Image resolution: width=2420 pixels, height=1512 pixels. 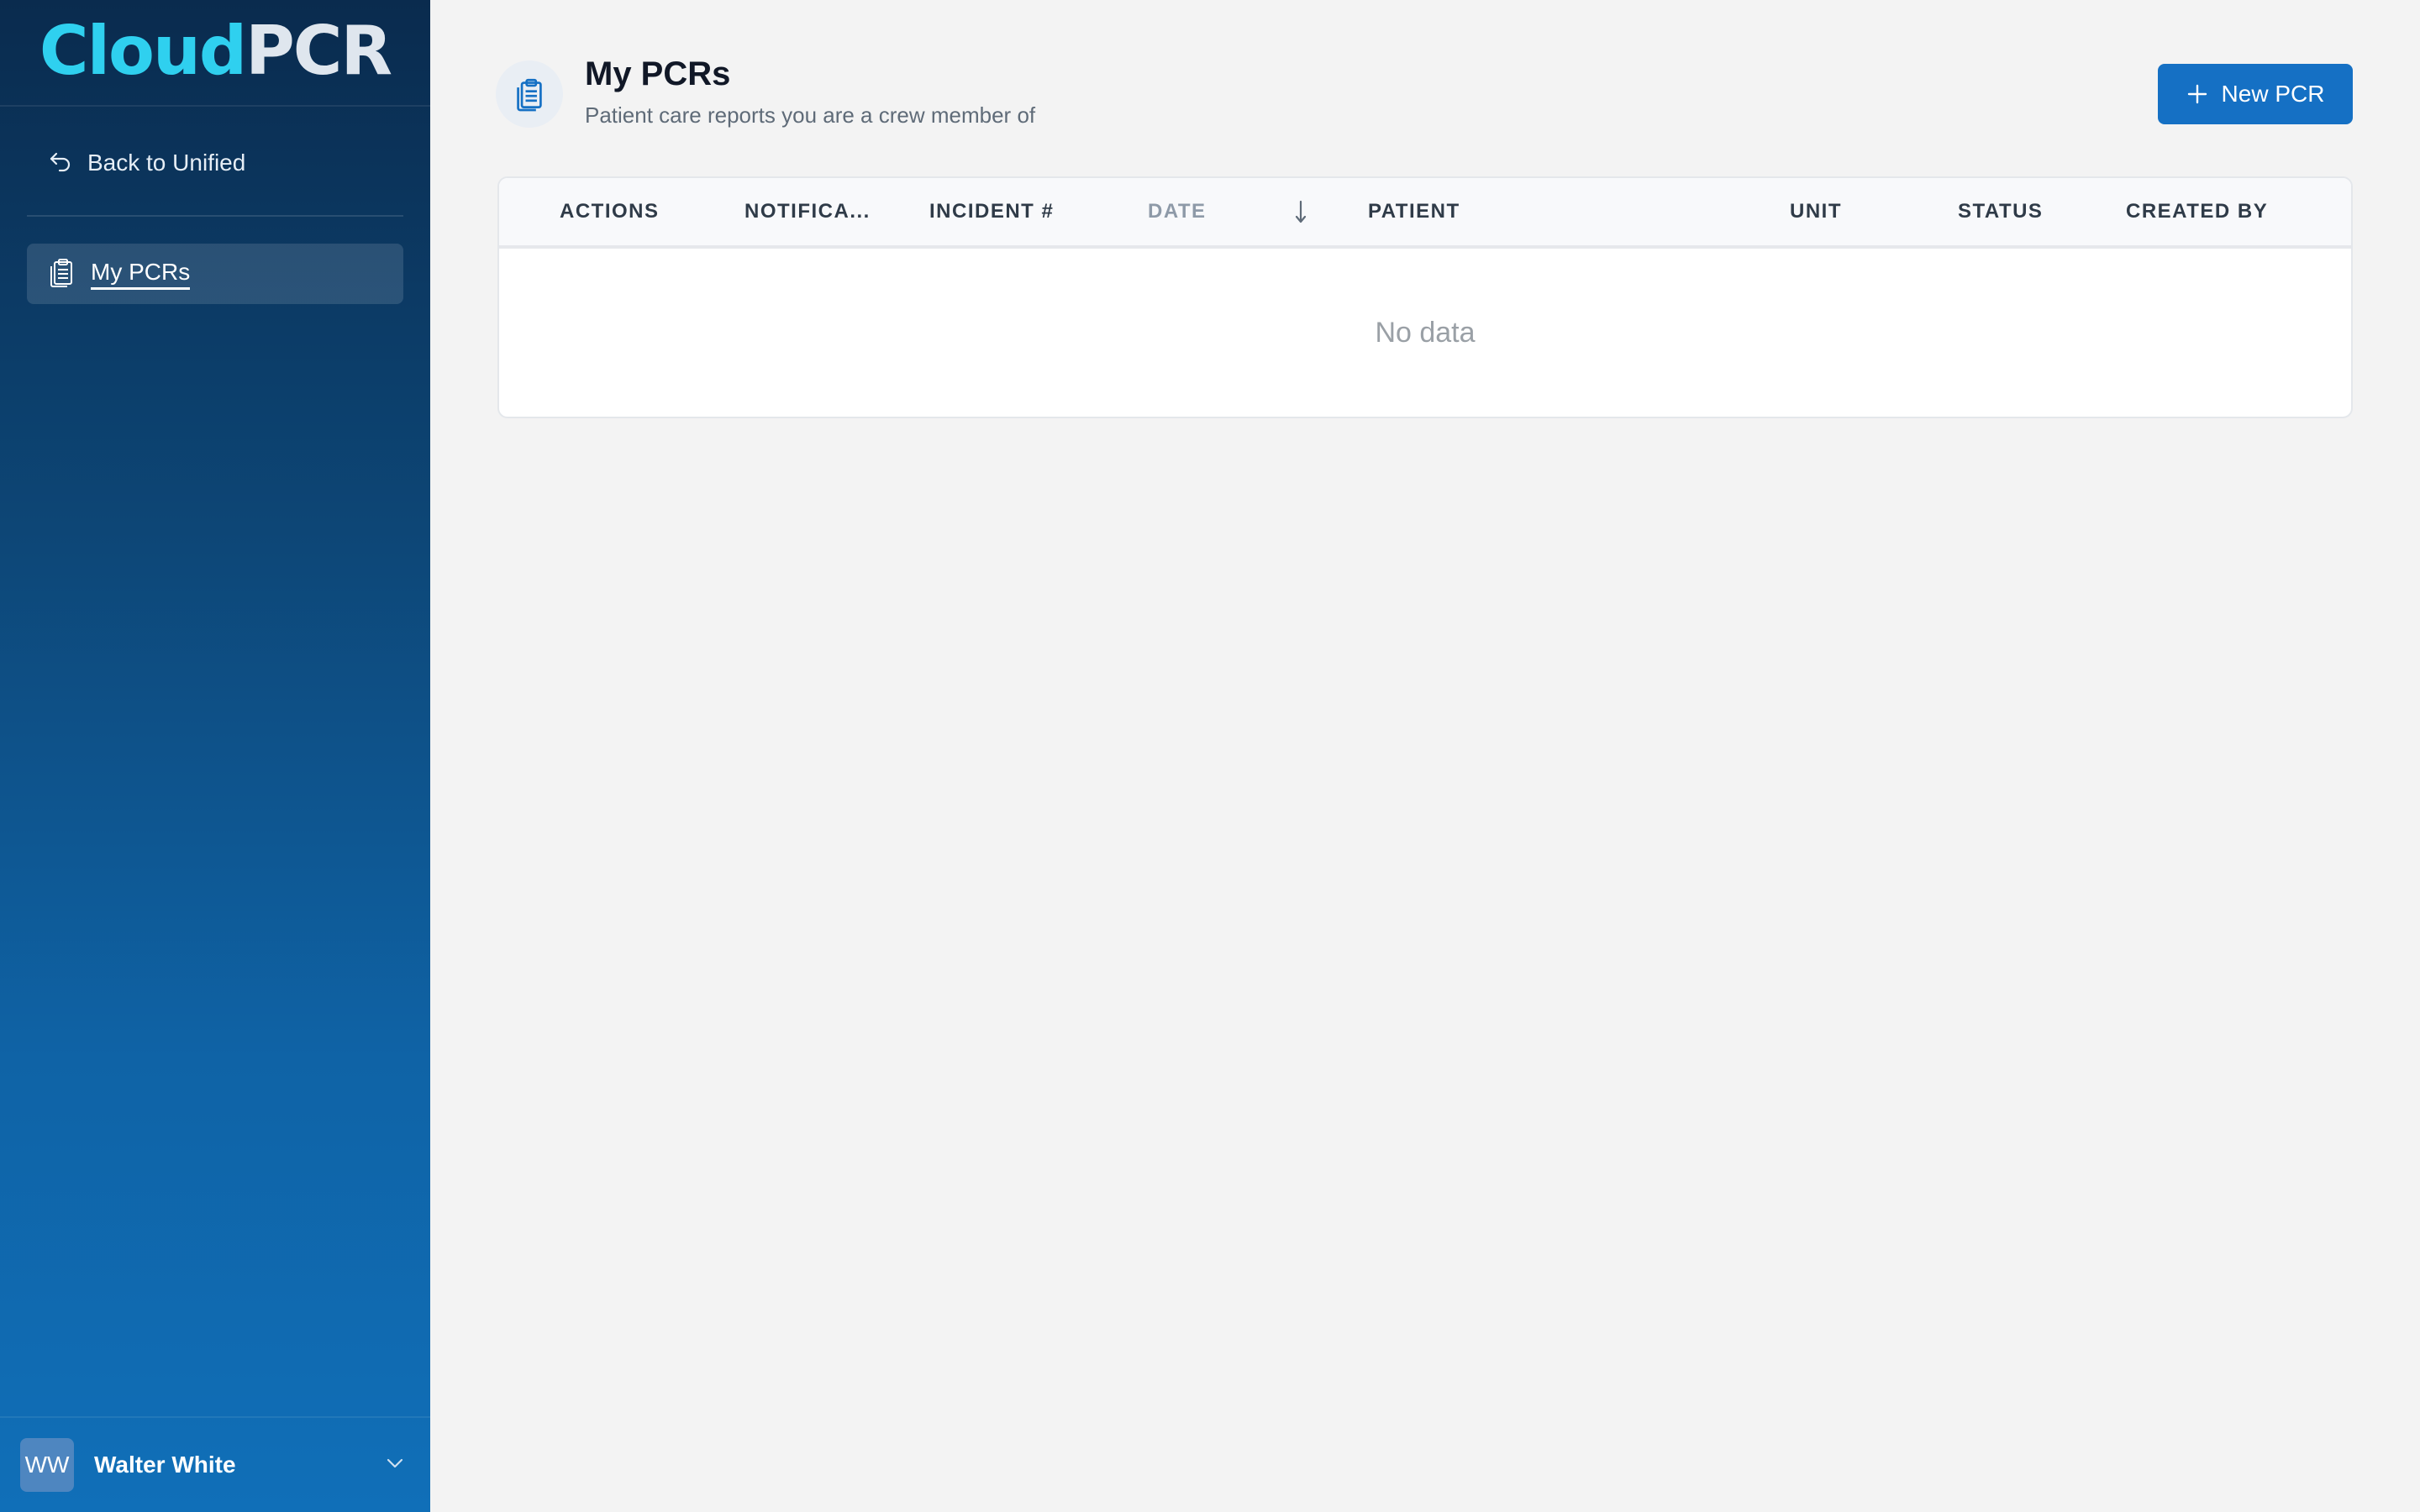 What do you see at coordinates (60, 163) in the screenshot?
I see `back-arrow-icon` at bounding box center [60, 163].